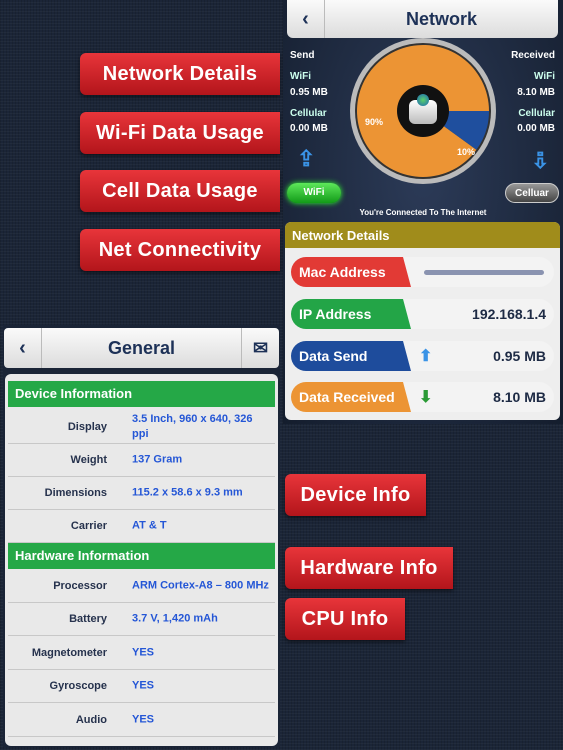 This screenshot has width=563, height=750. I want to click on row-value: 3.7 V, 1,420 mAh, so click(175, 618).